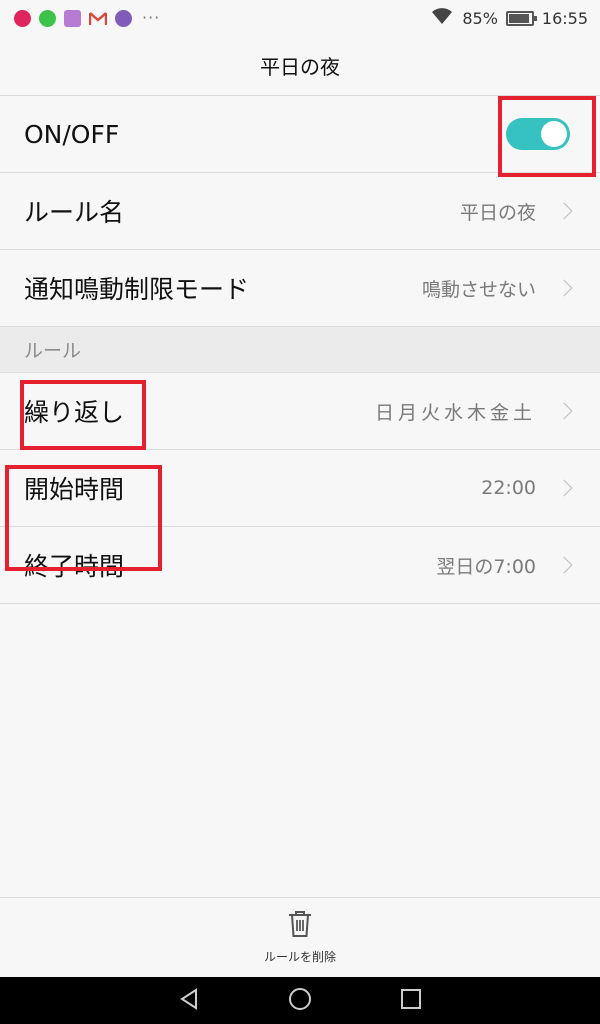 The image size is (600, 1024). I want to click on toggle-knob, so click(554, 134).